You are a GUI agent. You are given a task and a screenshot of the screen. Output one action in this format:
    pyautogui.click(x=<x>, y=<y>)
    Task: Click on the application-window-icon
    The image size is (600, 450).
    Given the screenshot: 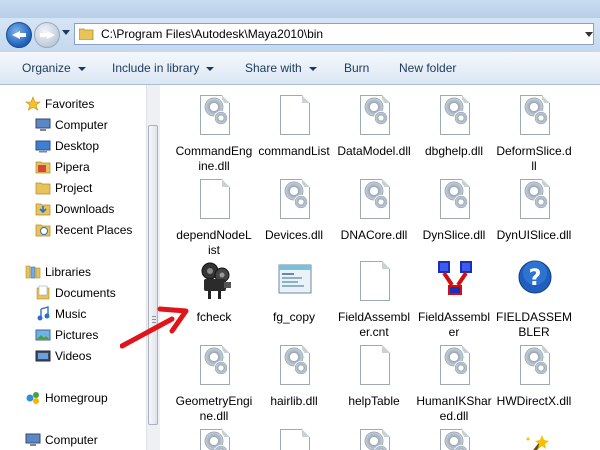 What is the action you would take?
    pyautogui.click(x=295, y=279)
    